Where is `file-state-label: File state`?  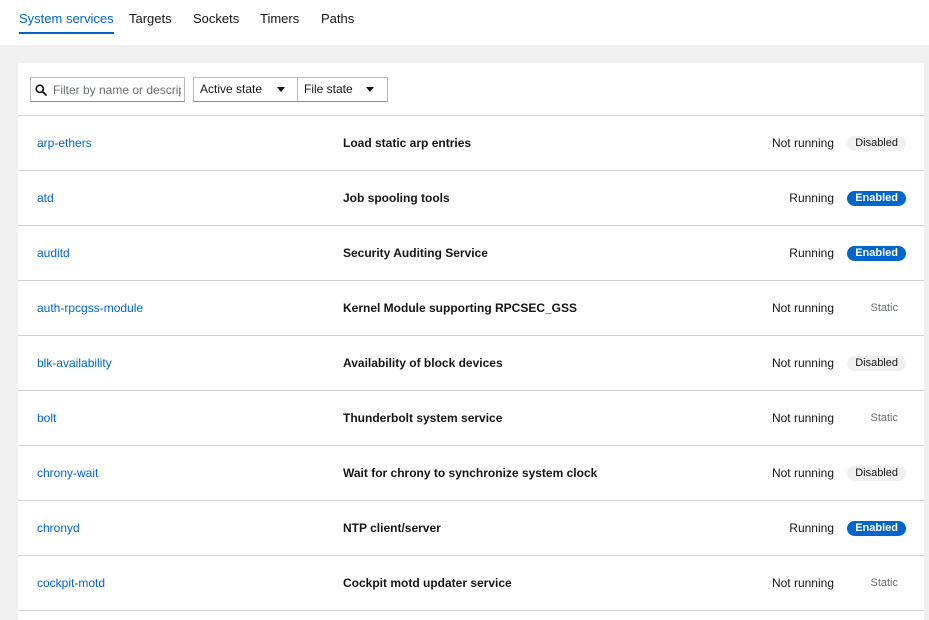
file-state-label: File state is located at coordinates (328, 89).